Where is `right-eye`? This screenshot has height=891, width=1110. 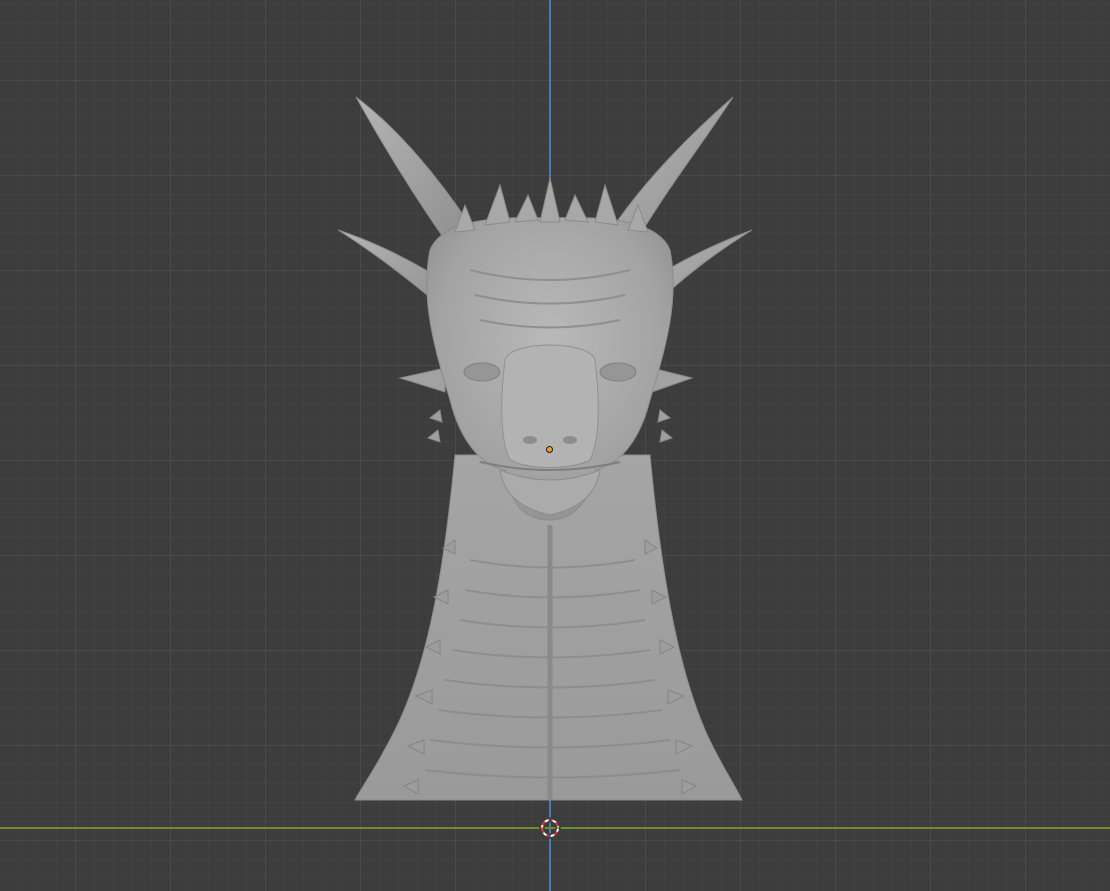 right-eye is located at coordinates (618, 372).